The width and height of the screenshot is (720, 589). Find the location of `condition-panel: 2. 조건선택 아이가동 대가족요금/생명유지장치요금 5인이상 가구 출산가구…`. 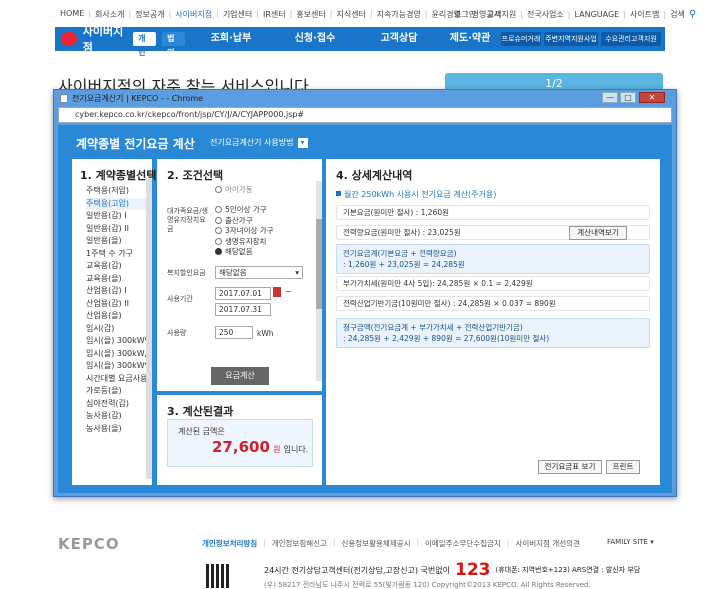

condition-panel: 2. 조건선택 아이가동 대가족요금/생명유지장치요금 5인이상 가구 출산가구… is located at coordinates (239, 275).